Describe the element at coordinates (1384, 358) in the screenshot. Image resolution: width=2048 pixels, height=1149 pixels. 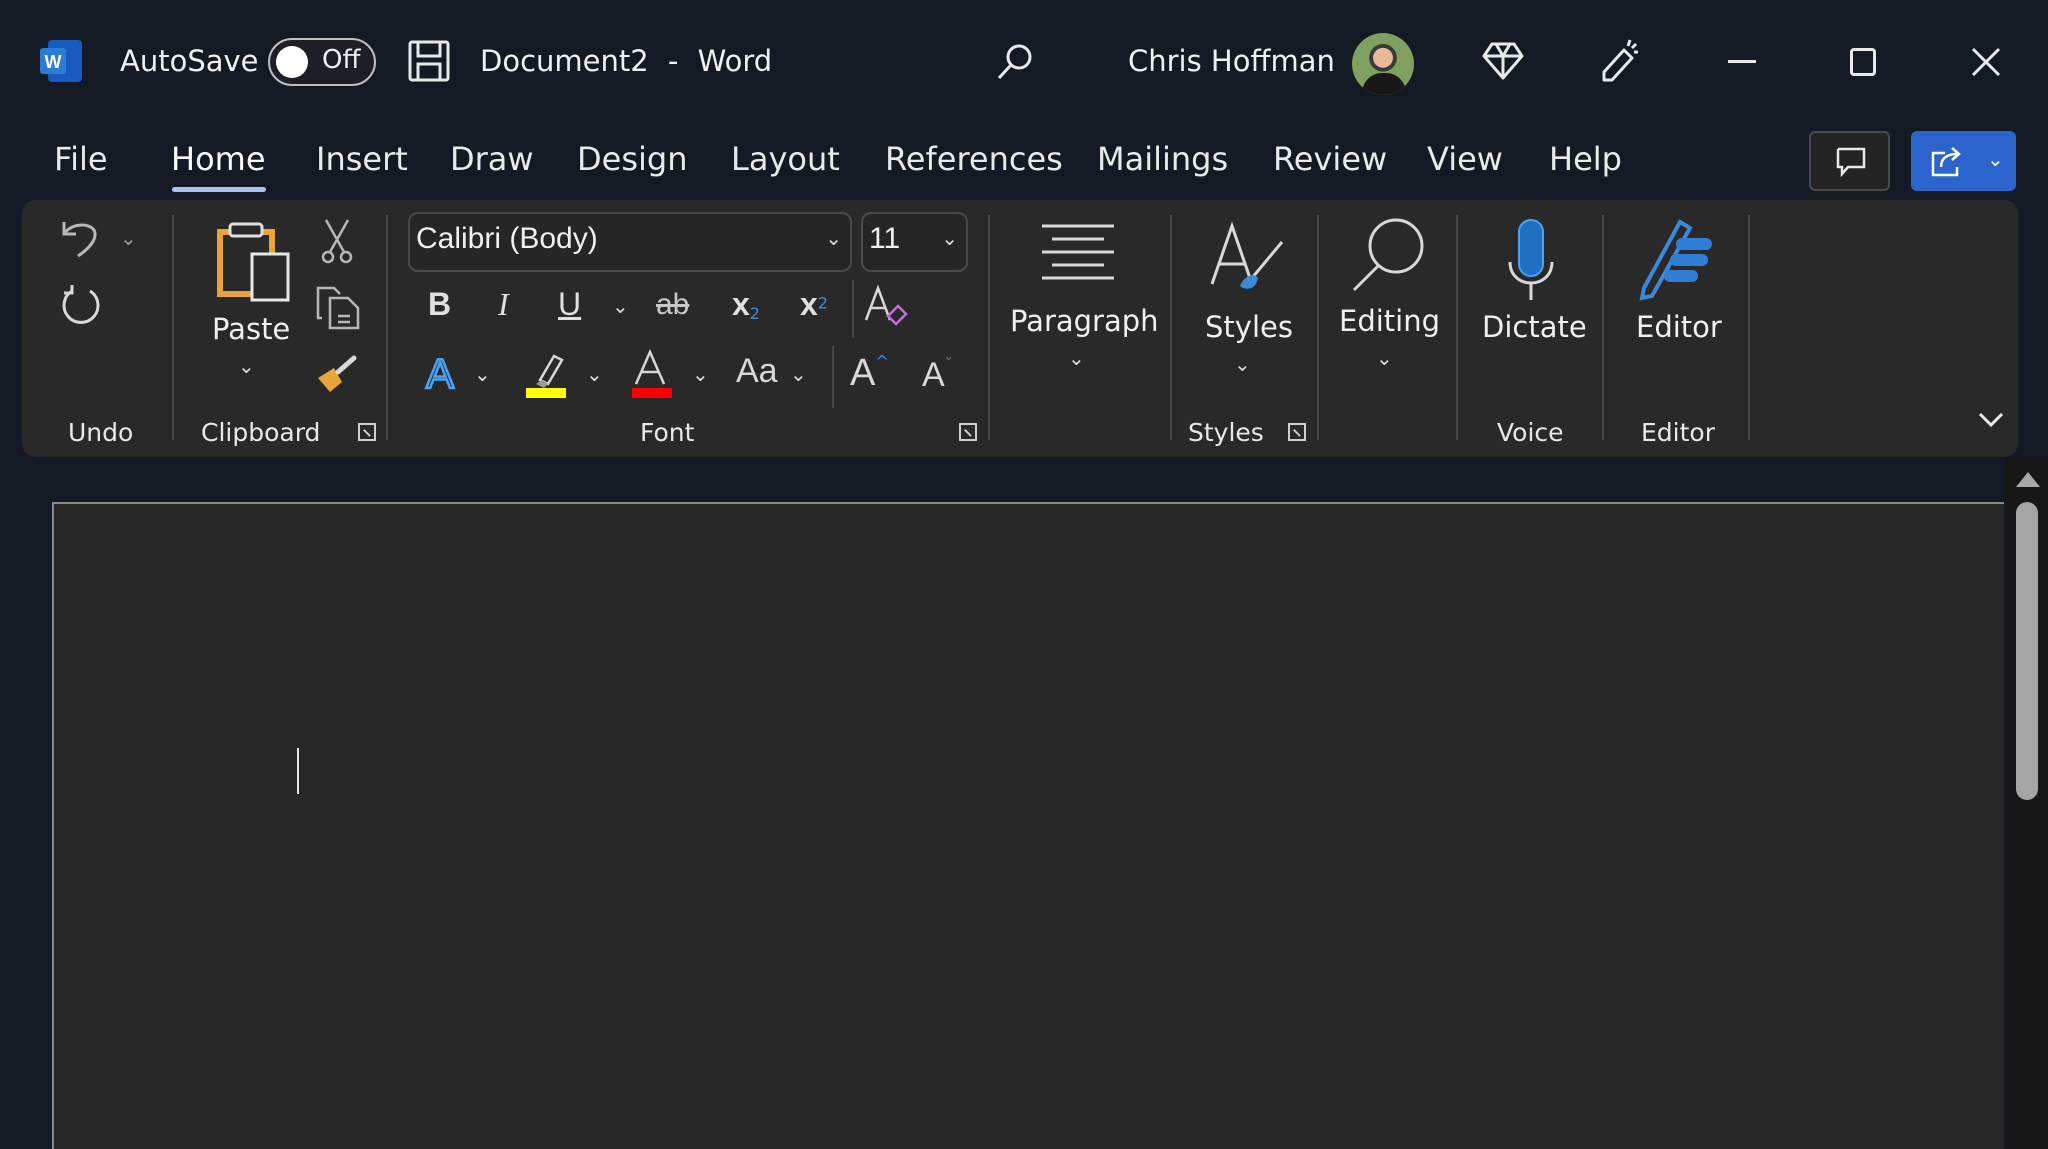
I see `editing-chevron-icon: ⌄` at that location.